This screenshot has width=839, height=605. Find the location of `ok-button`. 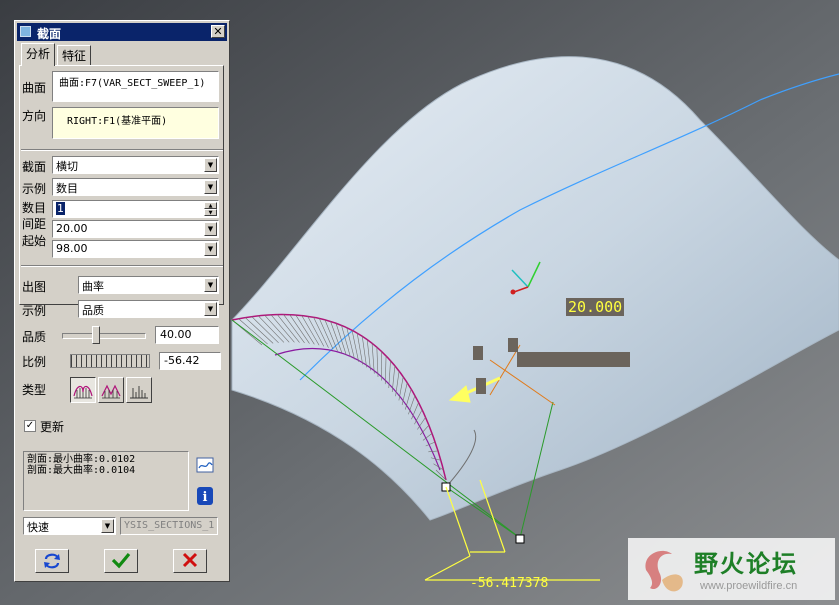

ok-button is located at coordinates (121, 561).